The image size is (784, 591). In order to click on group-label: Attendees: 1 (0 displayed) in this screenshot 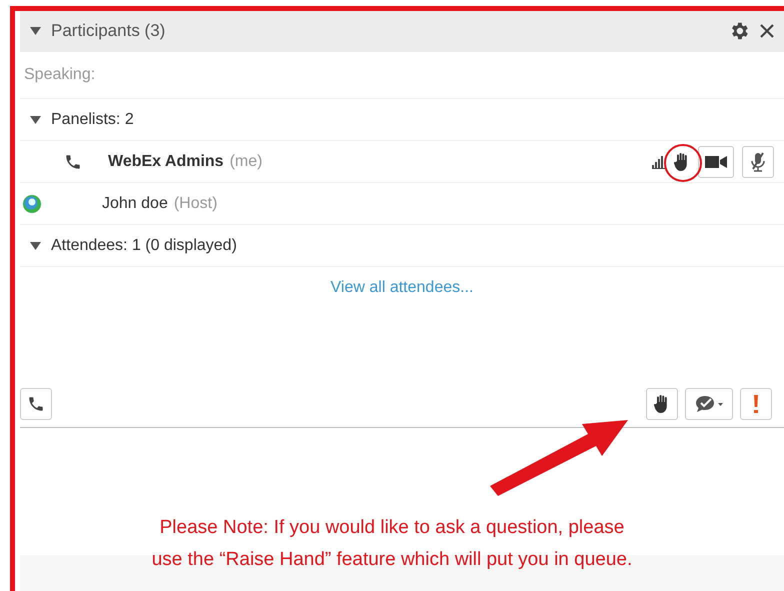, I will do `click(144, 245)`.